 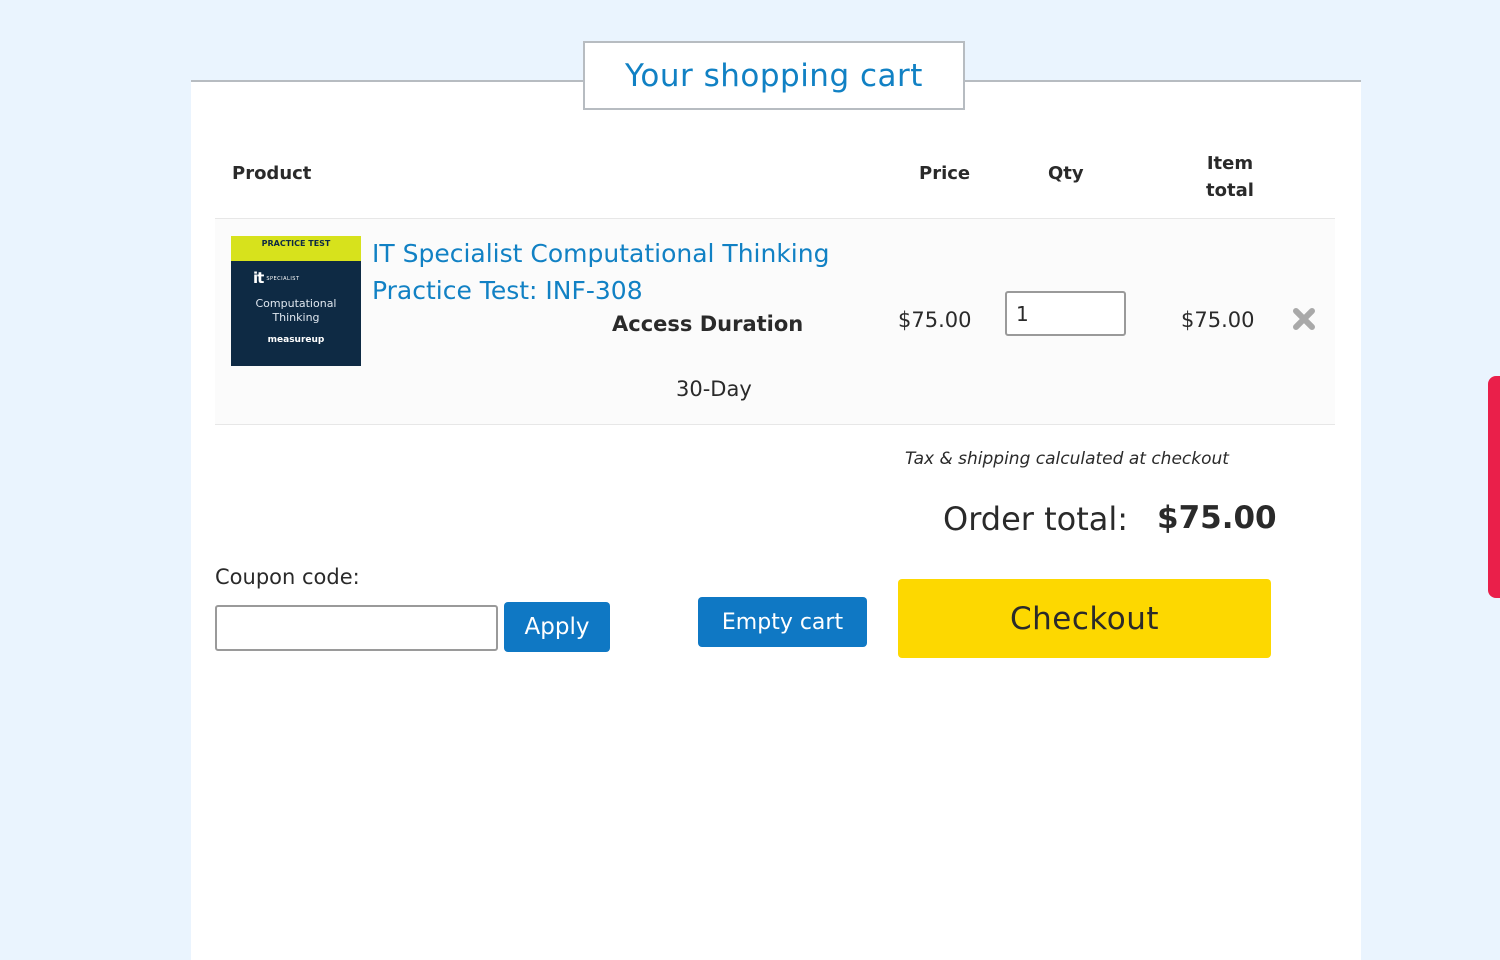 What do you see at coordinates (1304, 319) in the screenshot?
I see `remove-item-icon` at bounding box center [1304, 319].